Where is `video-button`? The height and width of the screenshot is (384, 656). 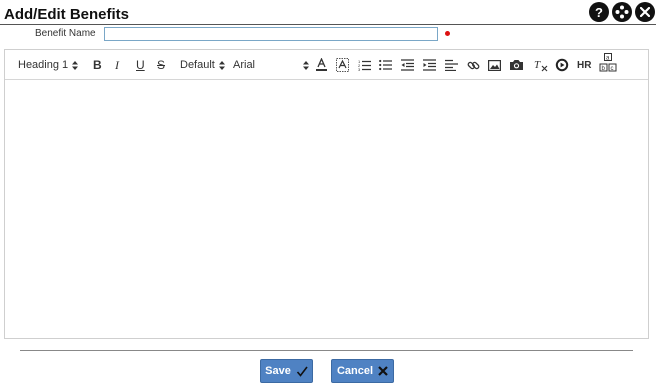 video-button is located at coordinates (562, 65).